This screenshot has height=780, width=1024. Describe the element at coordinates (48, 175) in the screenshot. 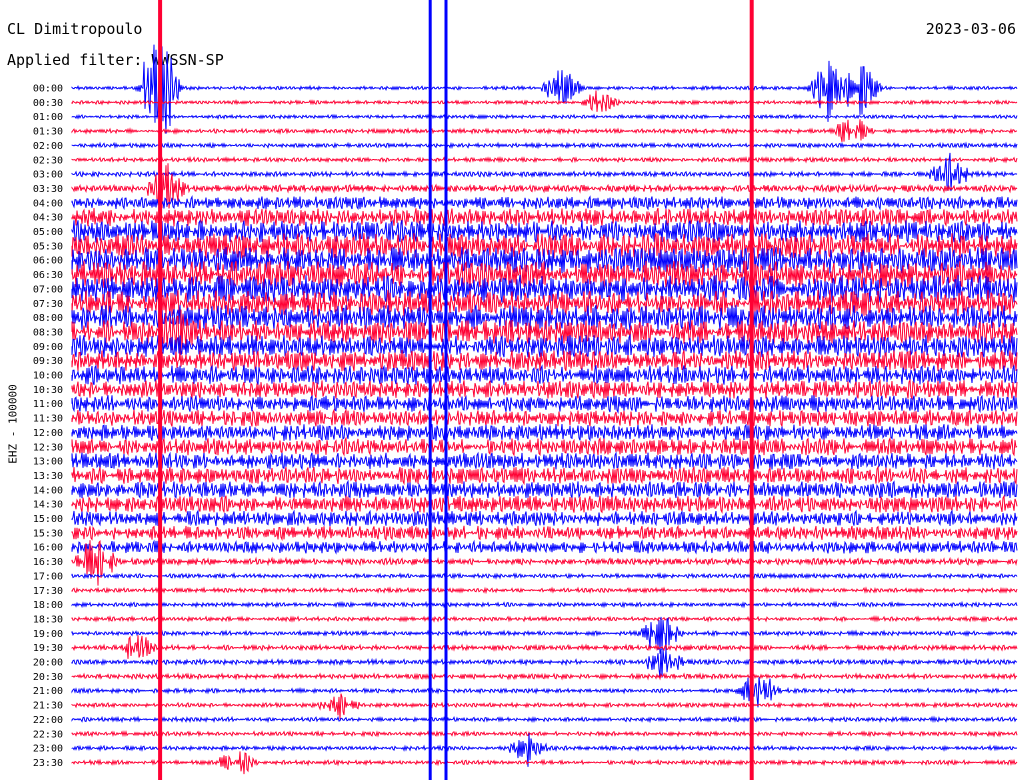

I see `row-label-0300: 03:00` at that location.